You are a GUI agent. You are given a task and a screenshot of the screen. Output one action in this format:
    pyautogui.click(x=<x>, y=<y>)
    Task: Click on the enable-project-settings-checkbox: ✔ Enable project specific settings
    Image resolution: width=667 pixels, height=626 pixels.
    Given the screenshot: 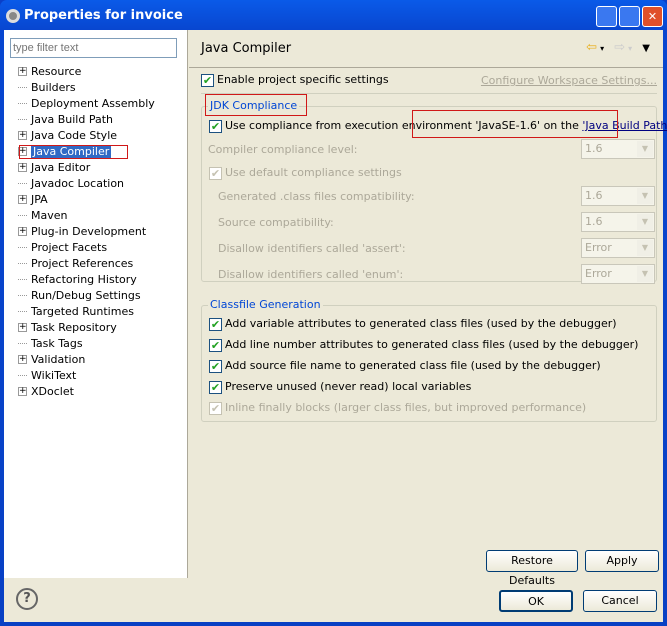 What is the action you would take?
    pyautogui.click(x=295, y=80)
    